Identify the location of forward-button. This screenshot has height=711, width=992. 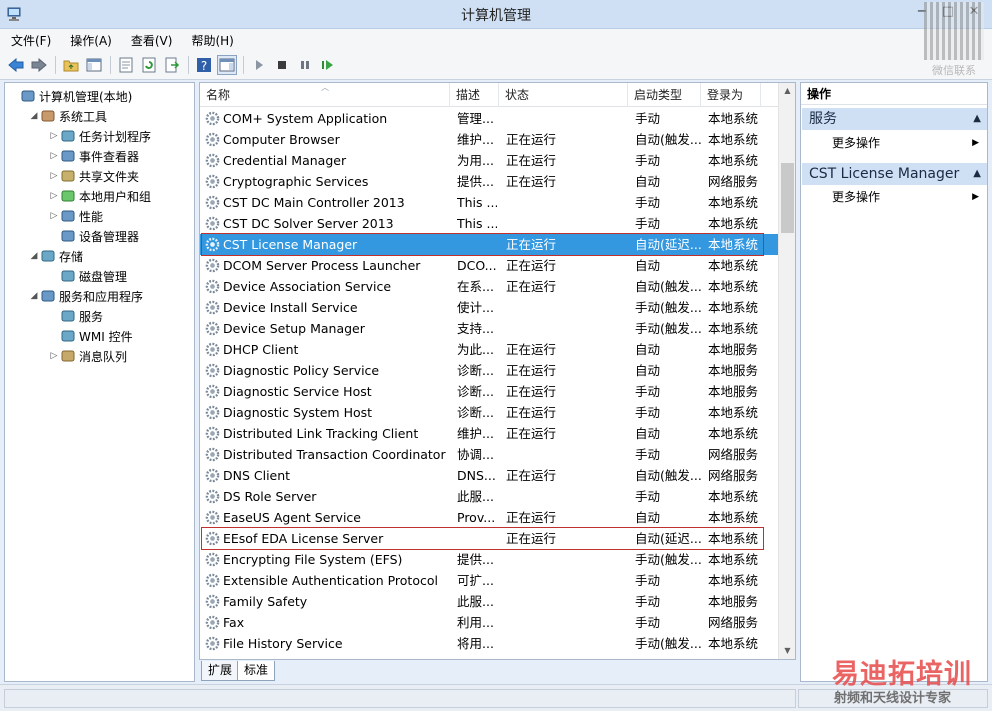
(39, 65).